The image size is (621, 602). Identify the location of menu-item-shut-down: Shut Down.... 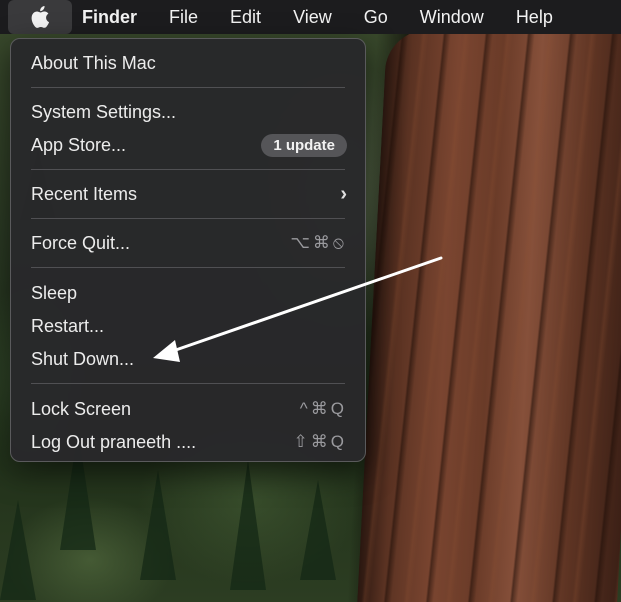
(189, 359).